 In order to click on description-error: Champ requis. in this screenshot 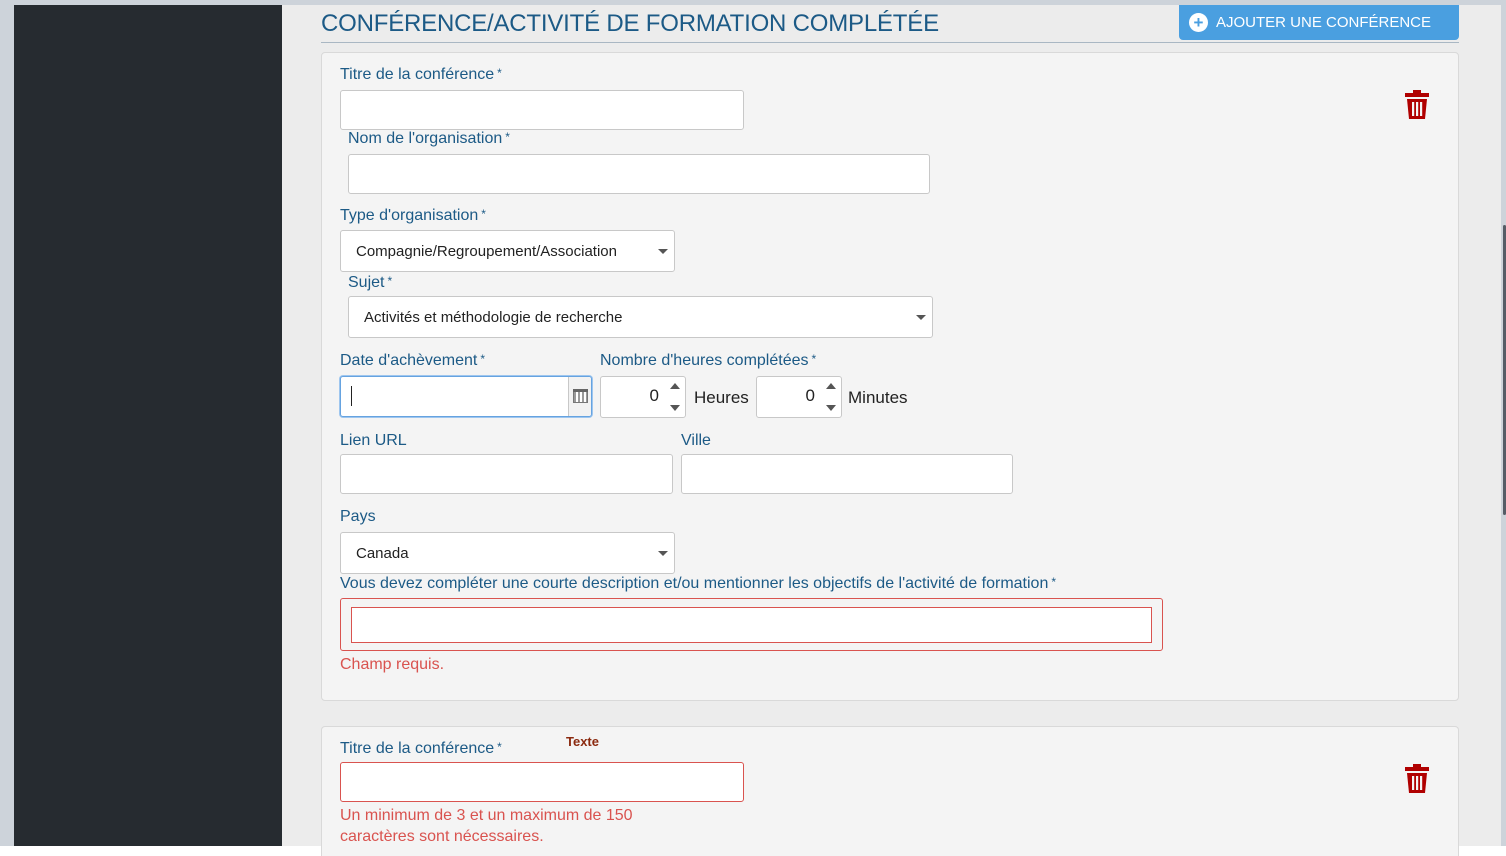, I will do `click(392, 664)`.